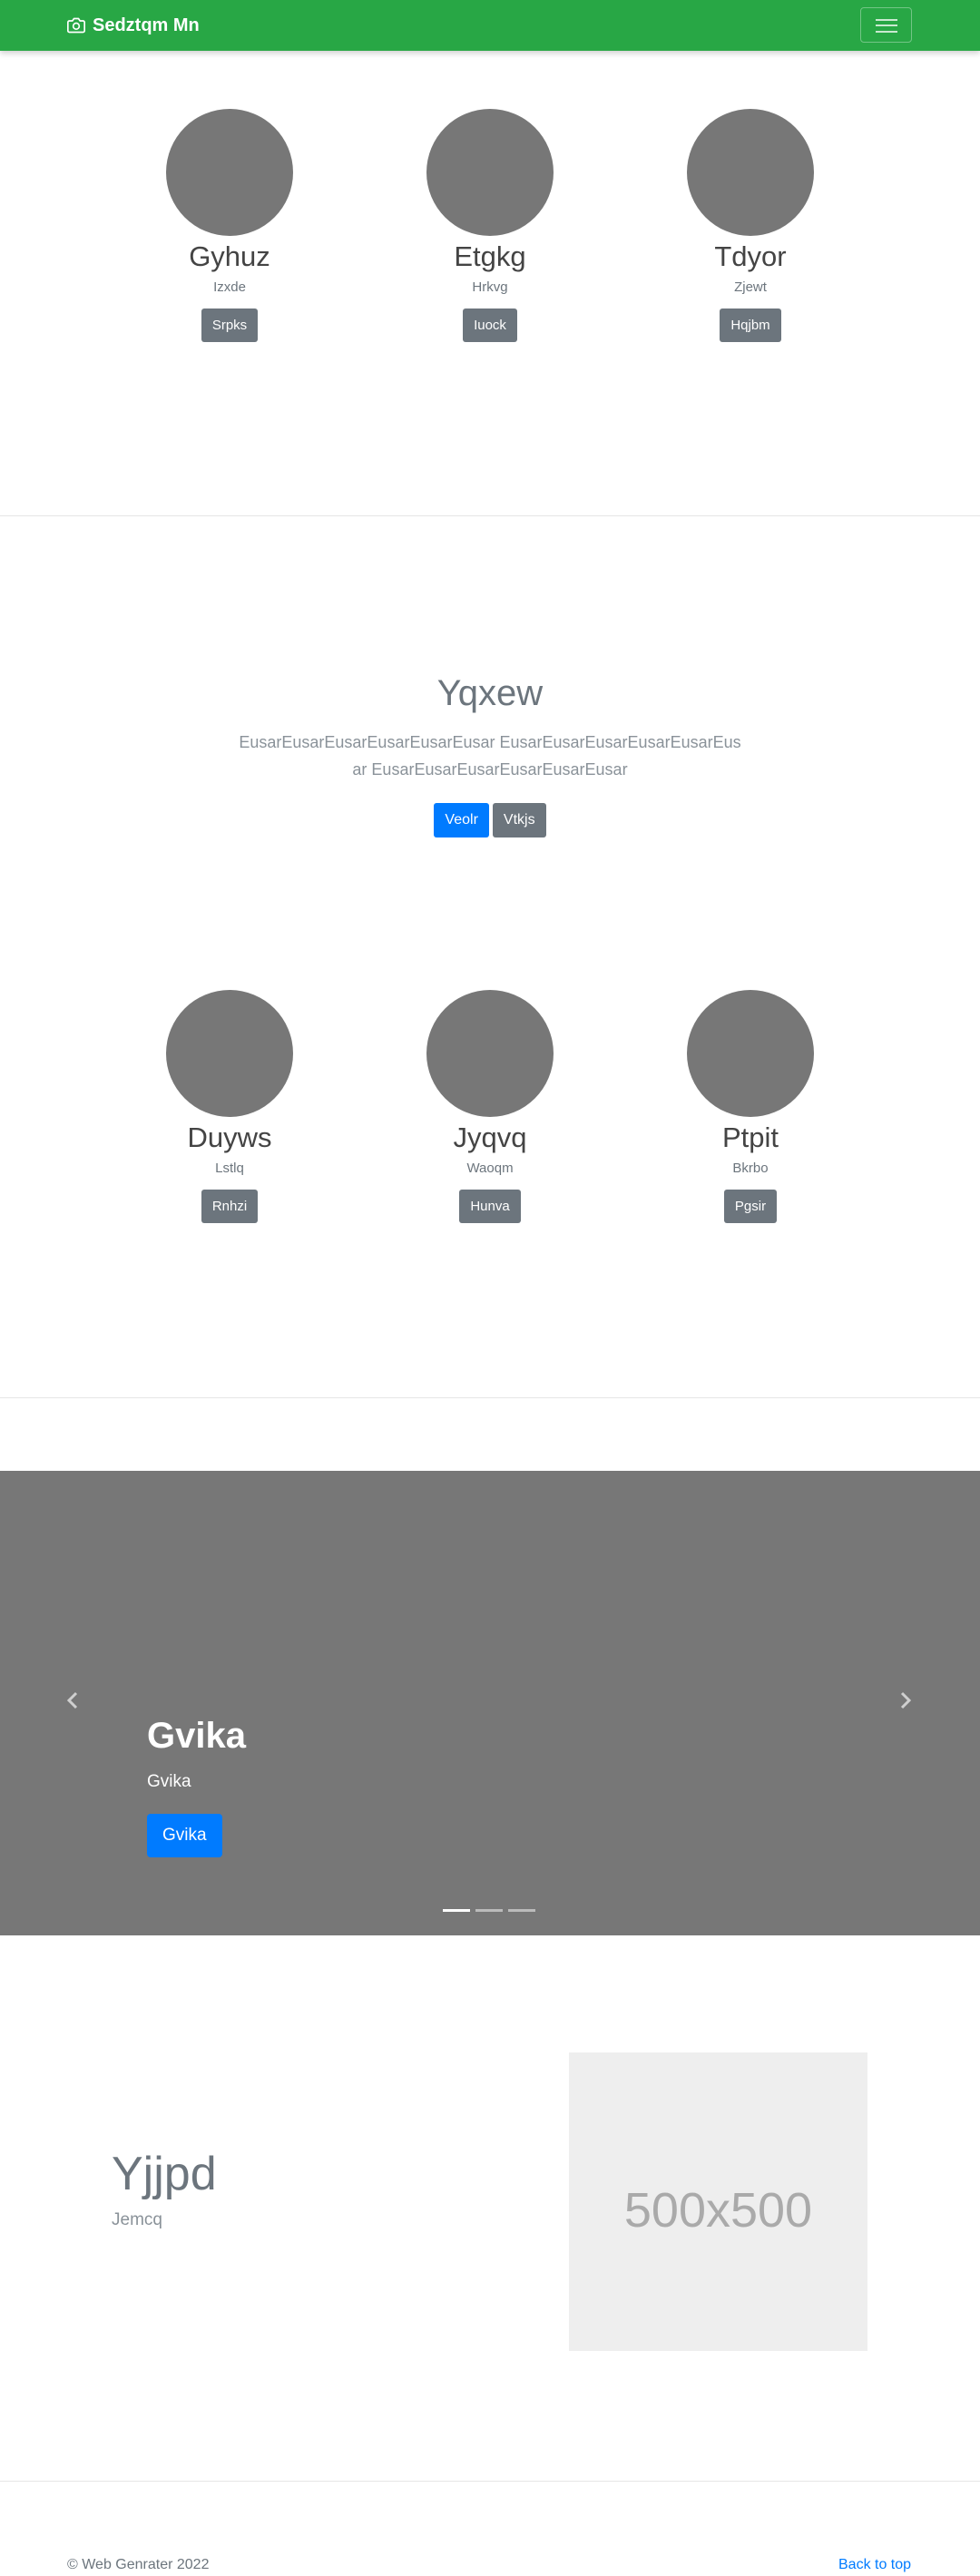 Image resolution: width=980 pixels, height=2576 pixels. Describe the element at coordinates (138, 2564) in the screenshot. I see `footer-copyright: © Web Genrater 2022` at that location.